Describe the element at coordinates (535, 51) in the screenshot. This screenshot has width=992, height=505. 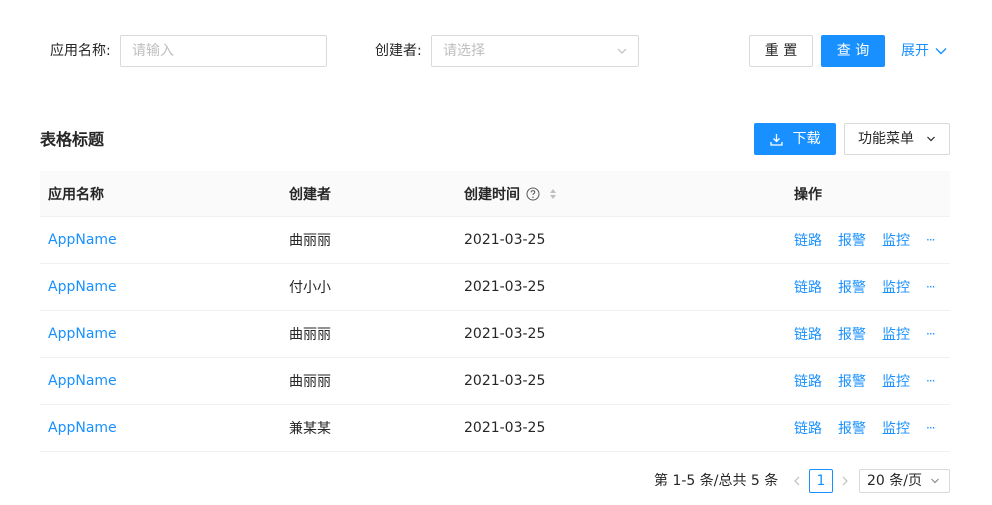
I see `creator-select: 请选择` at that location.